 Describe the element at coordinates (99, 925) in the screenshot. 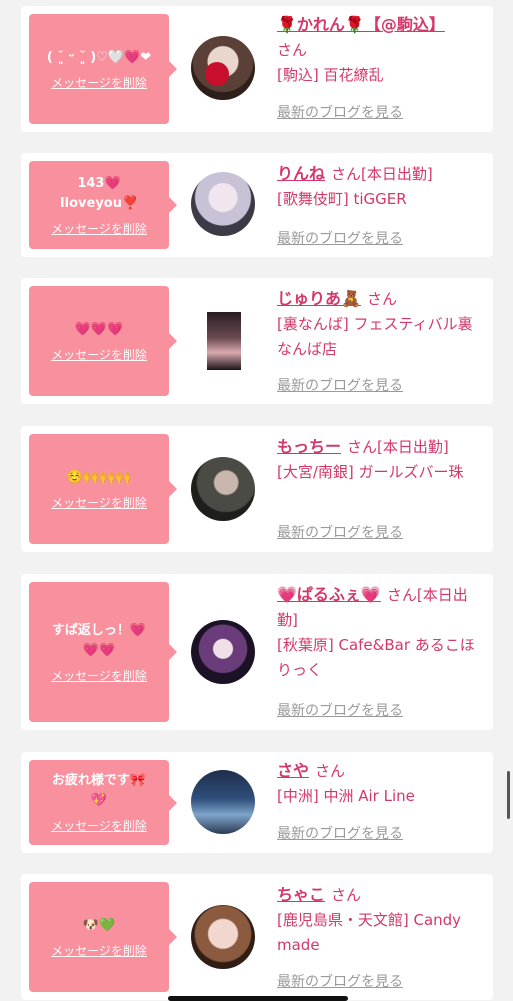

I see `message-text: 🐶💚` at that location.